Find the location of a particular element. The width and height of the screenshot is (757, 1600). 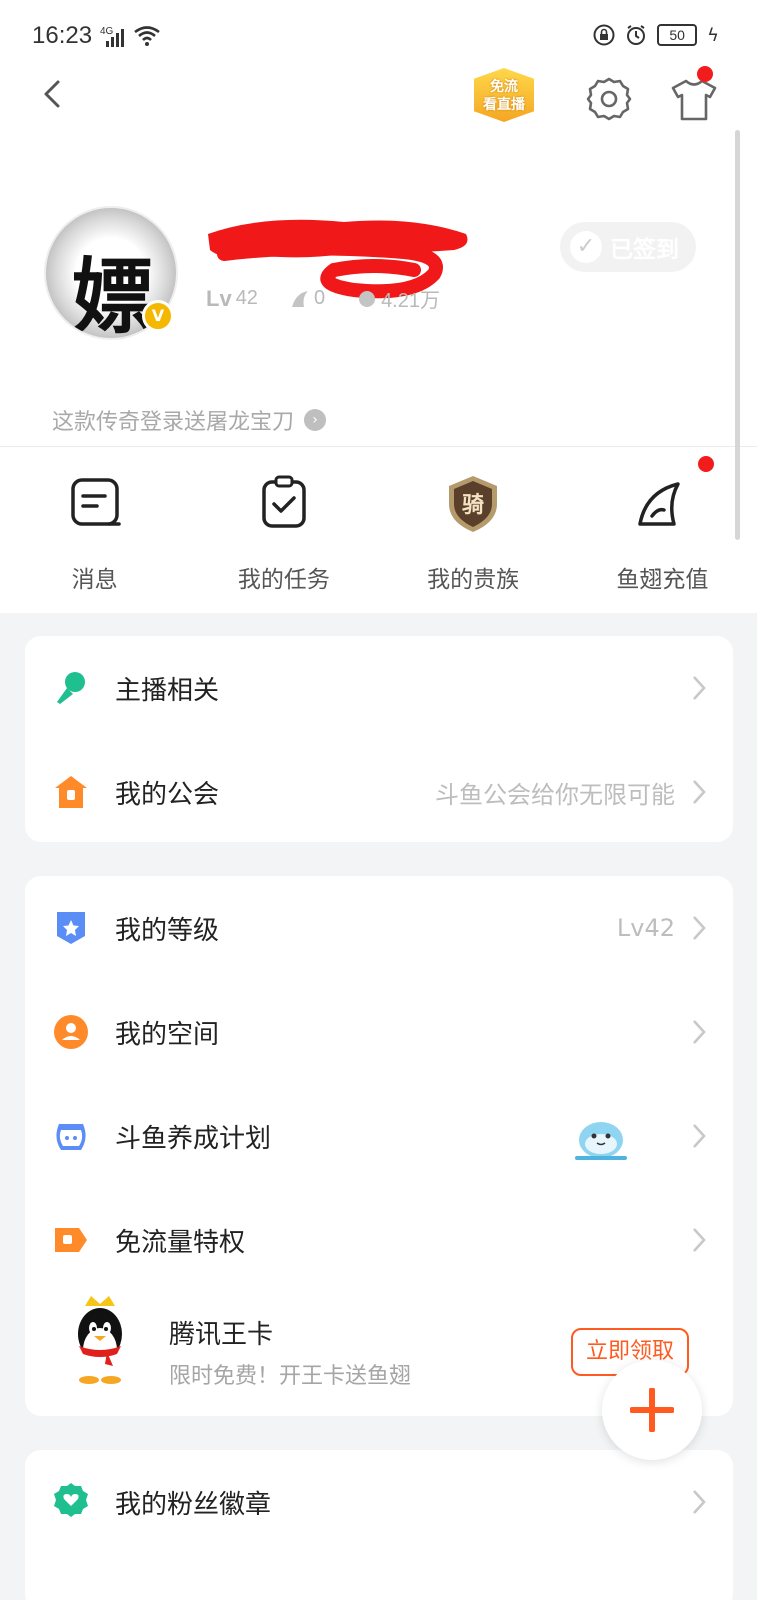

quick-action-tasks: 我的任务 is located at coordinates (283, 533).